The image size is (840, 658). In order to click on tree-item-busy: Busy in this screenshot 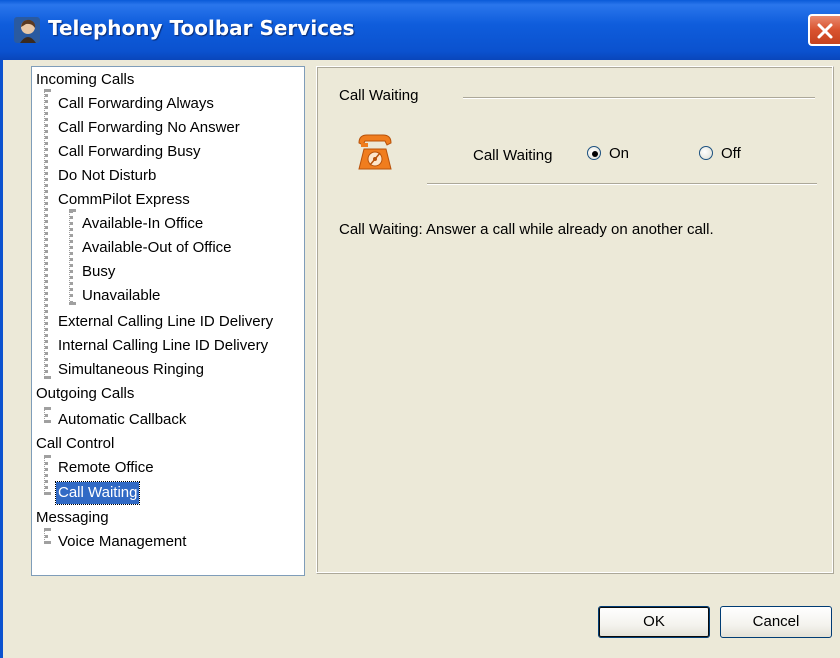, I will do `click(98, 272)`.